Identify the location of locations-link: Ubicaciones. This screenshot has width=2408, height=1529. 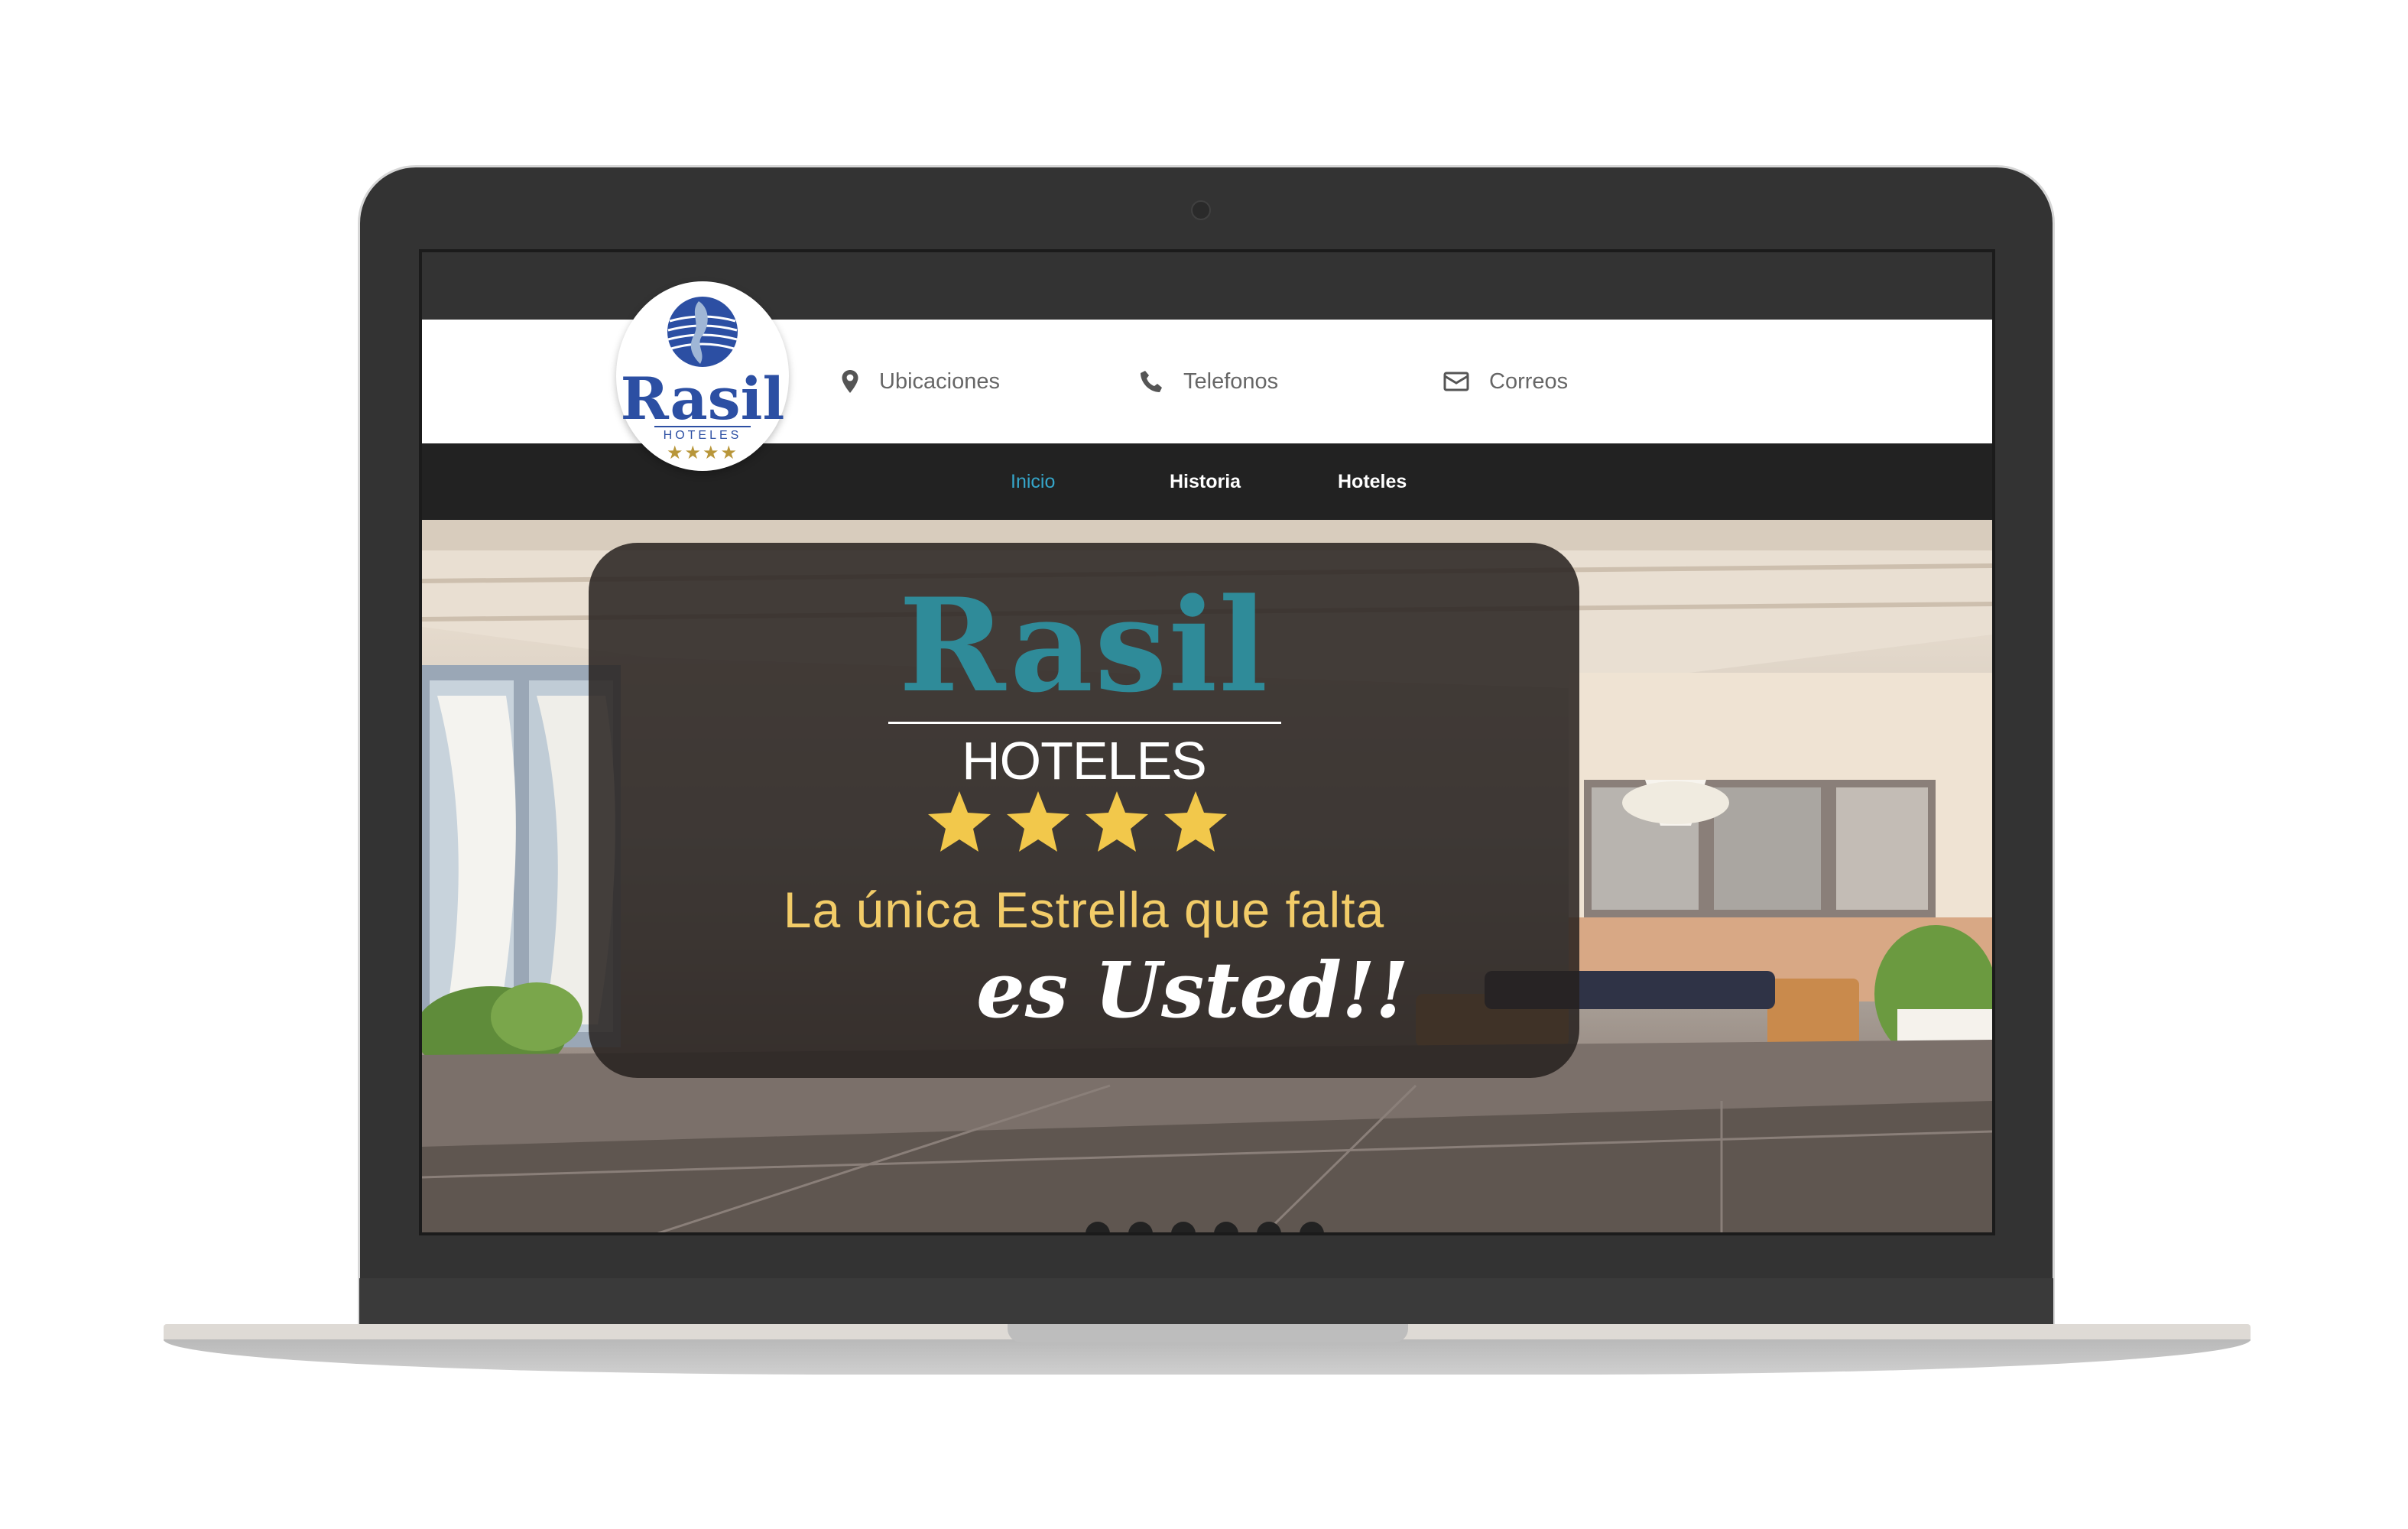
(921, 381).